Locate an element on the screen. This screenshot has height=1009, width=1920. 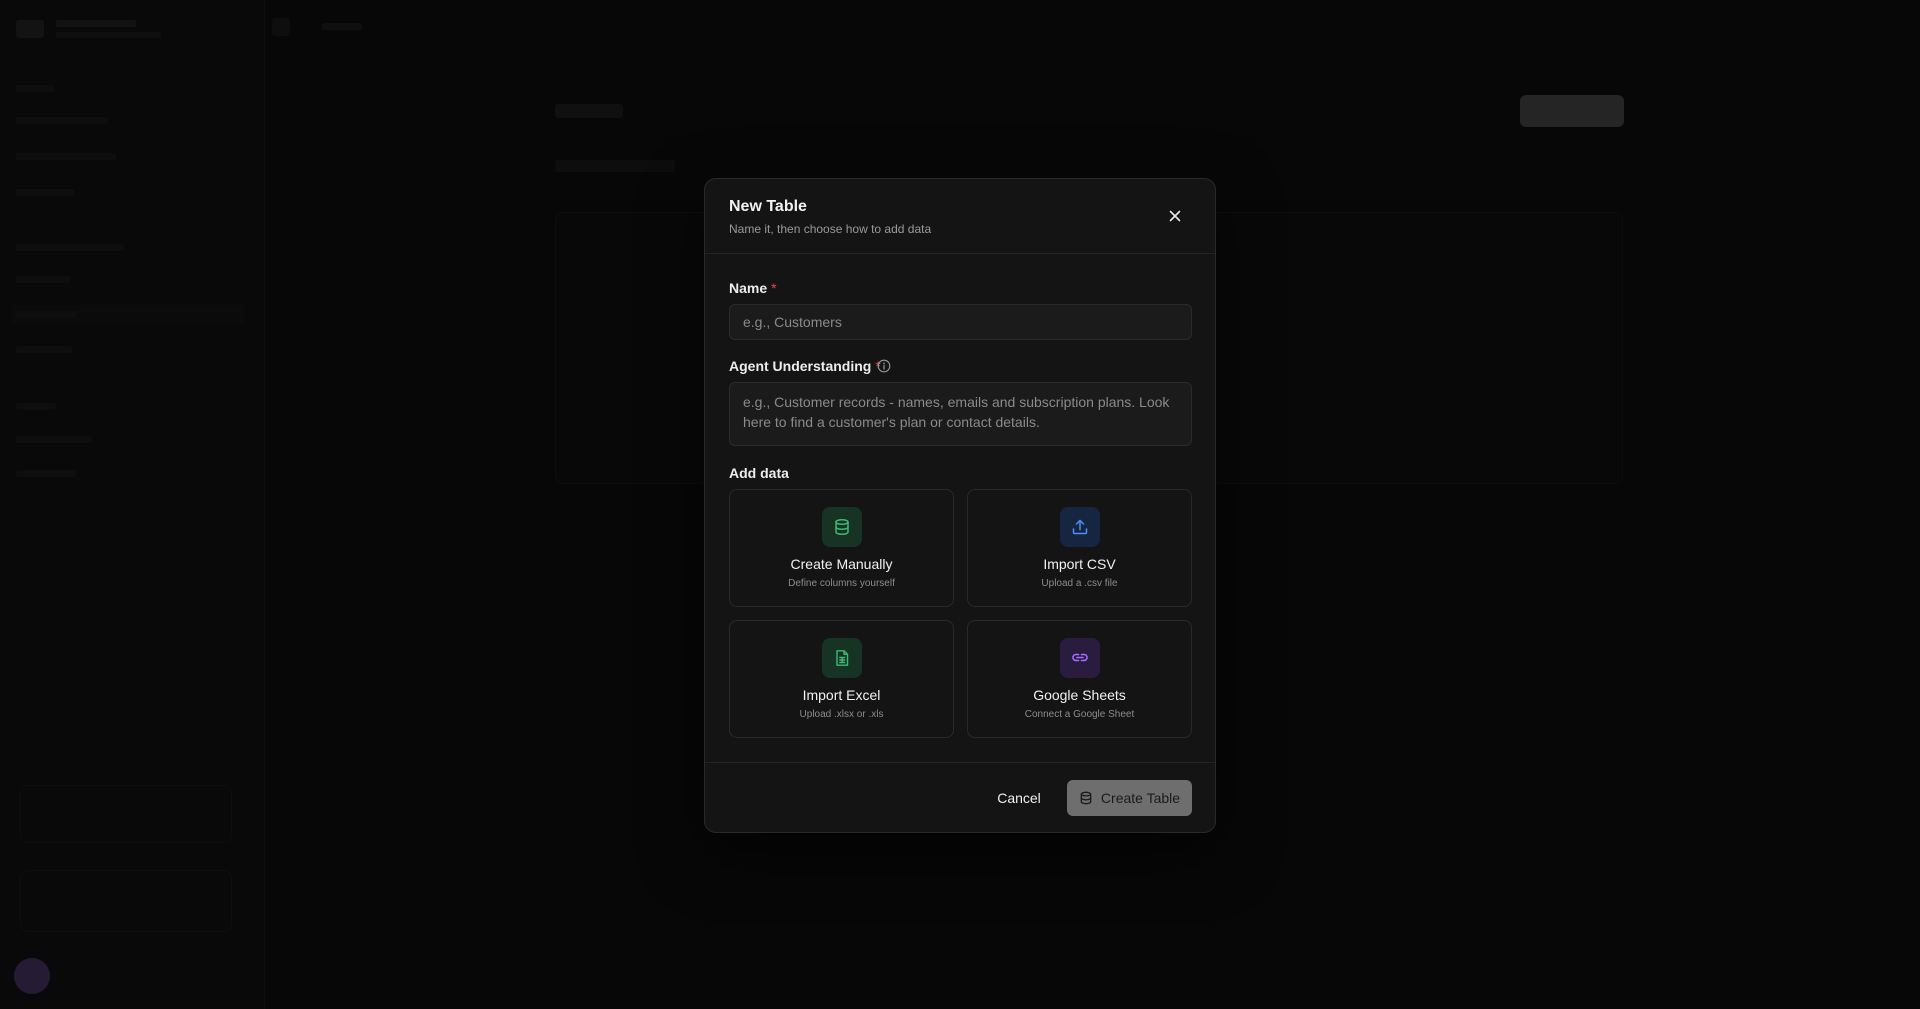
required-marker: * is located at coordinates (774, 288).